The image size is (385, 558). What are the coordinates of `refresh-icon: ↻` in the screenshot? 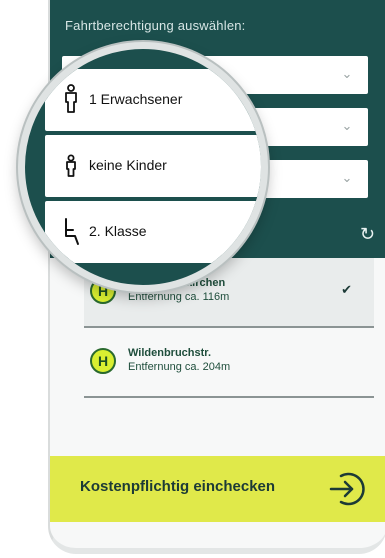 It's located at (367, 234).